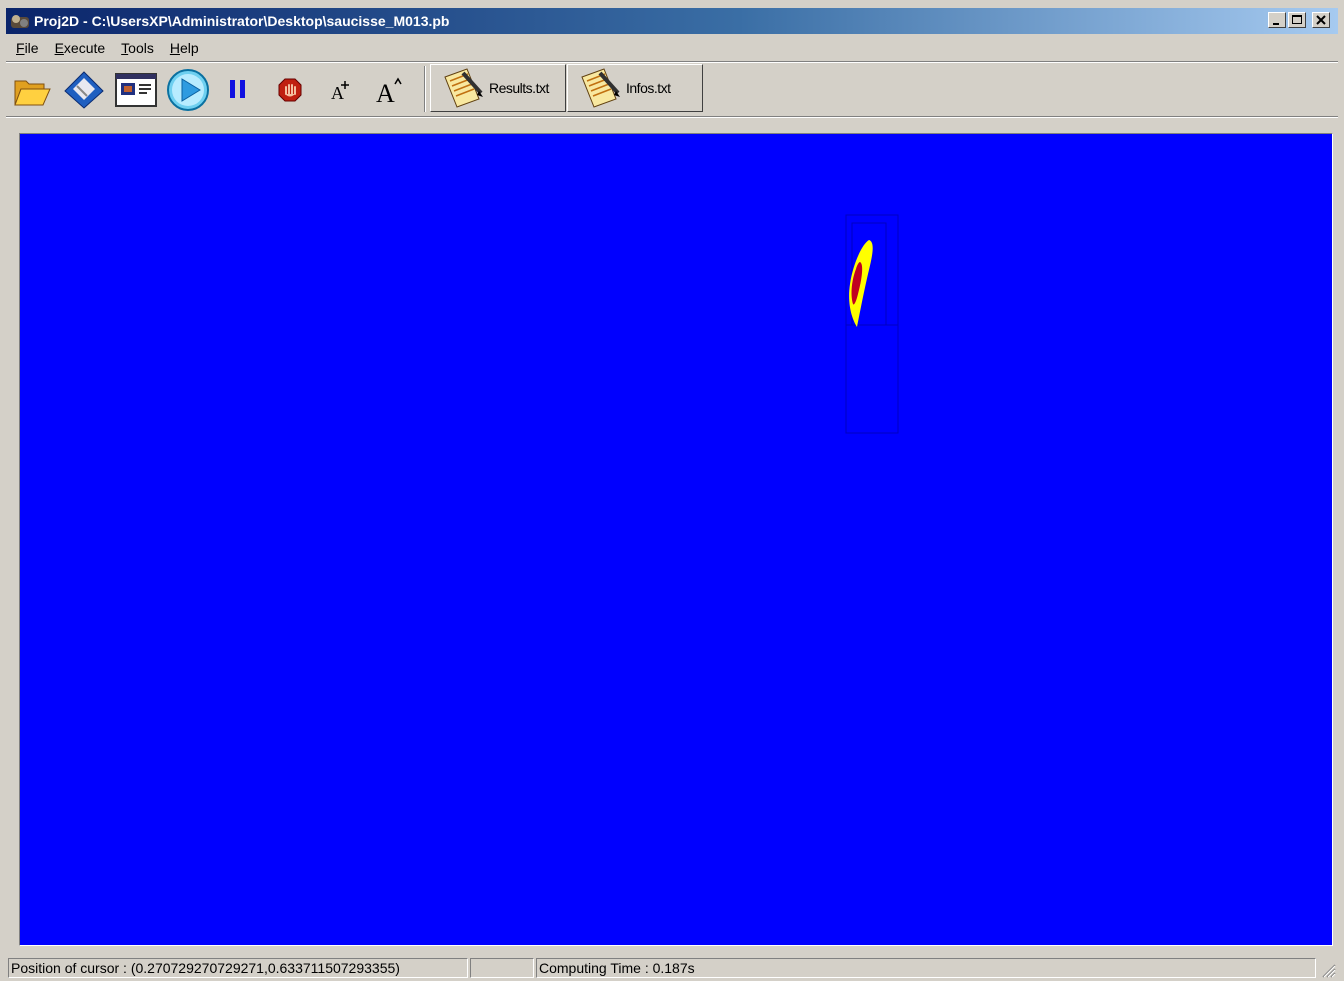  I want to click on simulation-plot, so click(872, 324).